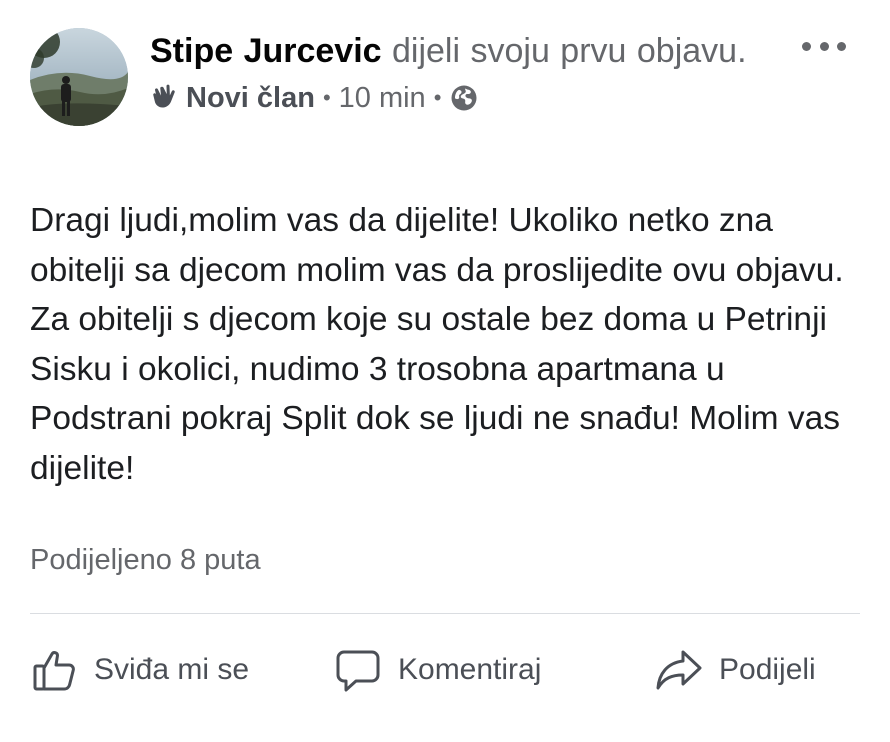  Describe the element at coordinates (358, 670) in the screenshot. I see `comment-bubble-icon` at that location.